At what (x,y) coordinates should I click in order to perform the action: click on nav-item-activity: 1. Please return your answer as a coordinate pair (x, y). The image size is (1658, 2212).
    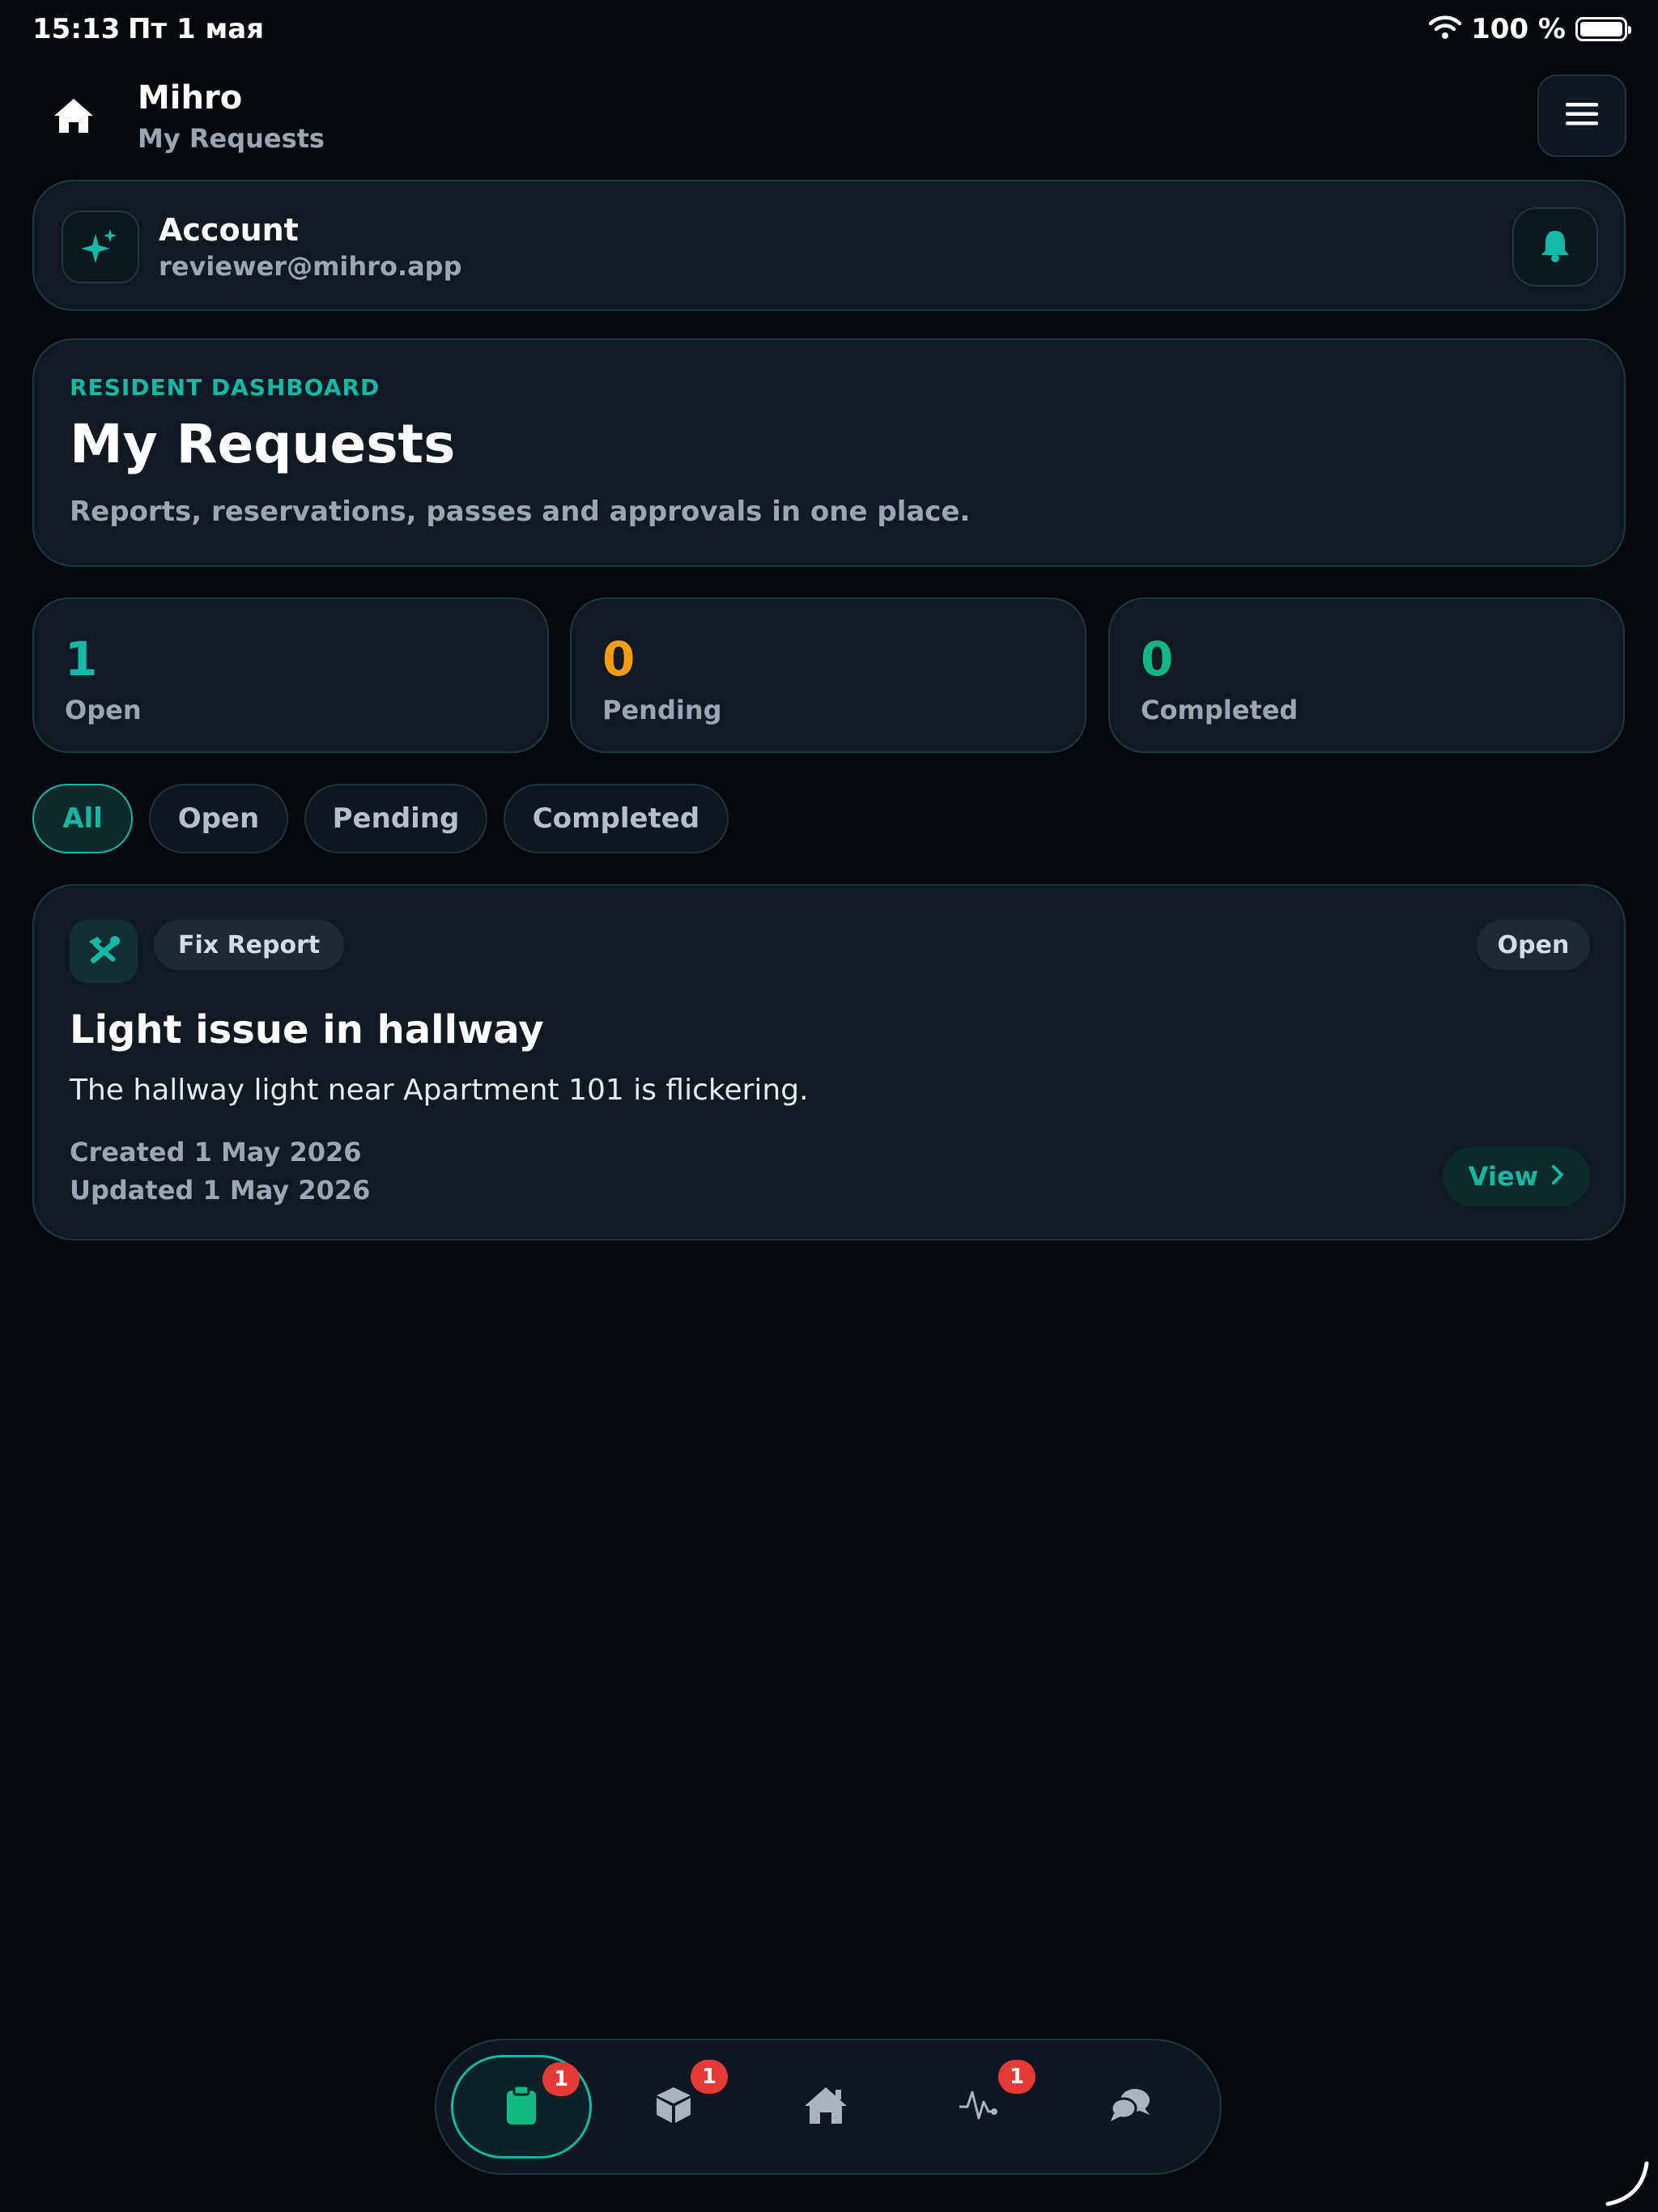
    Looking at the image, I should click on (978, 2107).